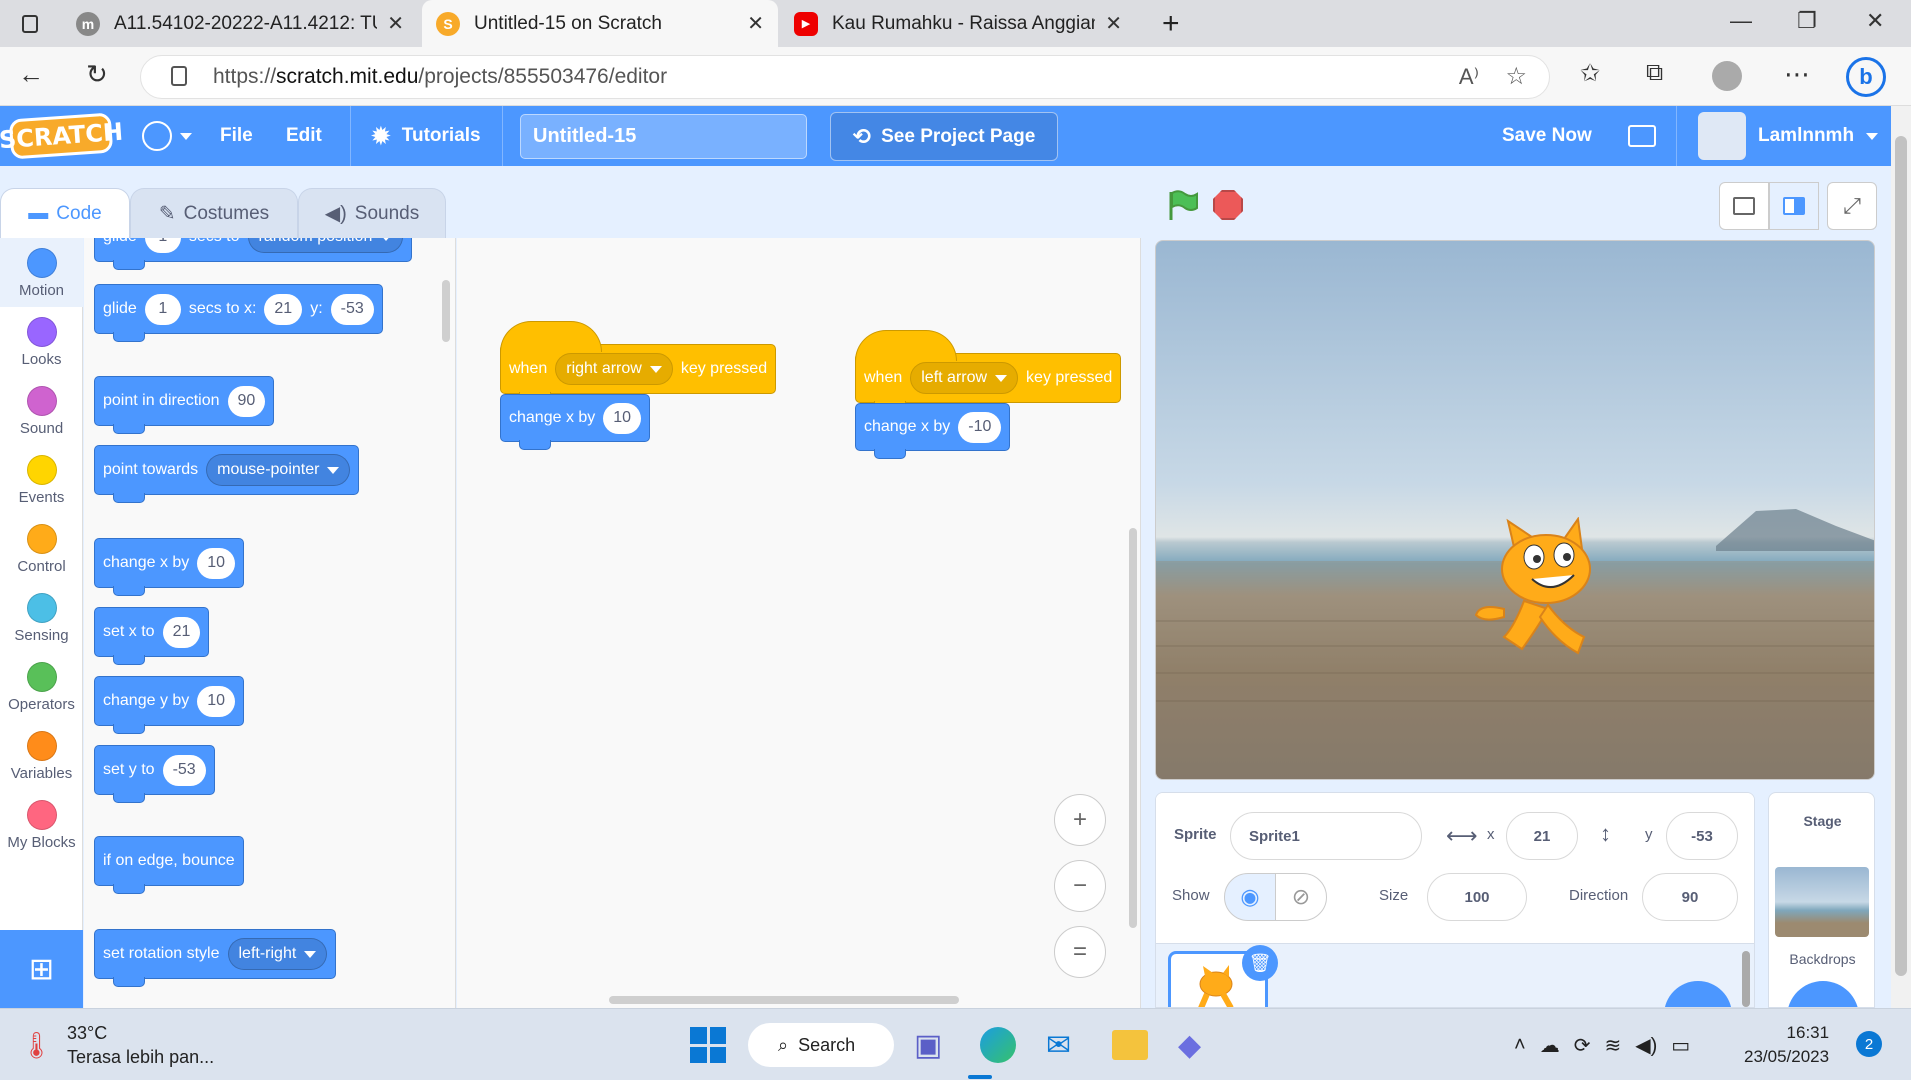 The image size is (1911, 1080). Describe the element at coordinates (1746, 979) in the screenshot. I see `sprite-list-scrollbar` at that location.